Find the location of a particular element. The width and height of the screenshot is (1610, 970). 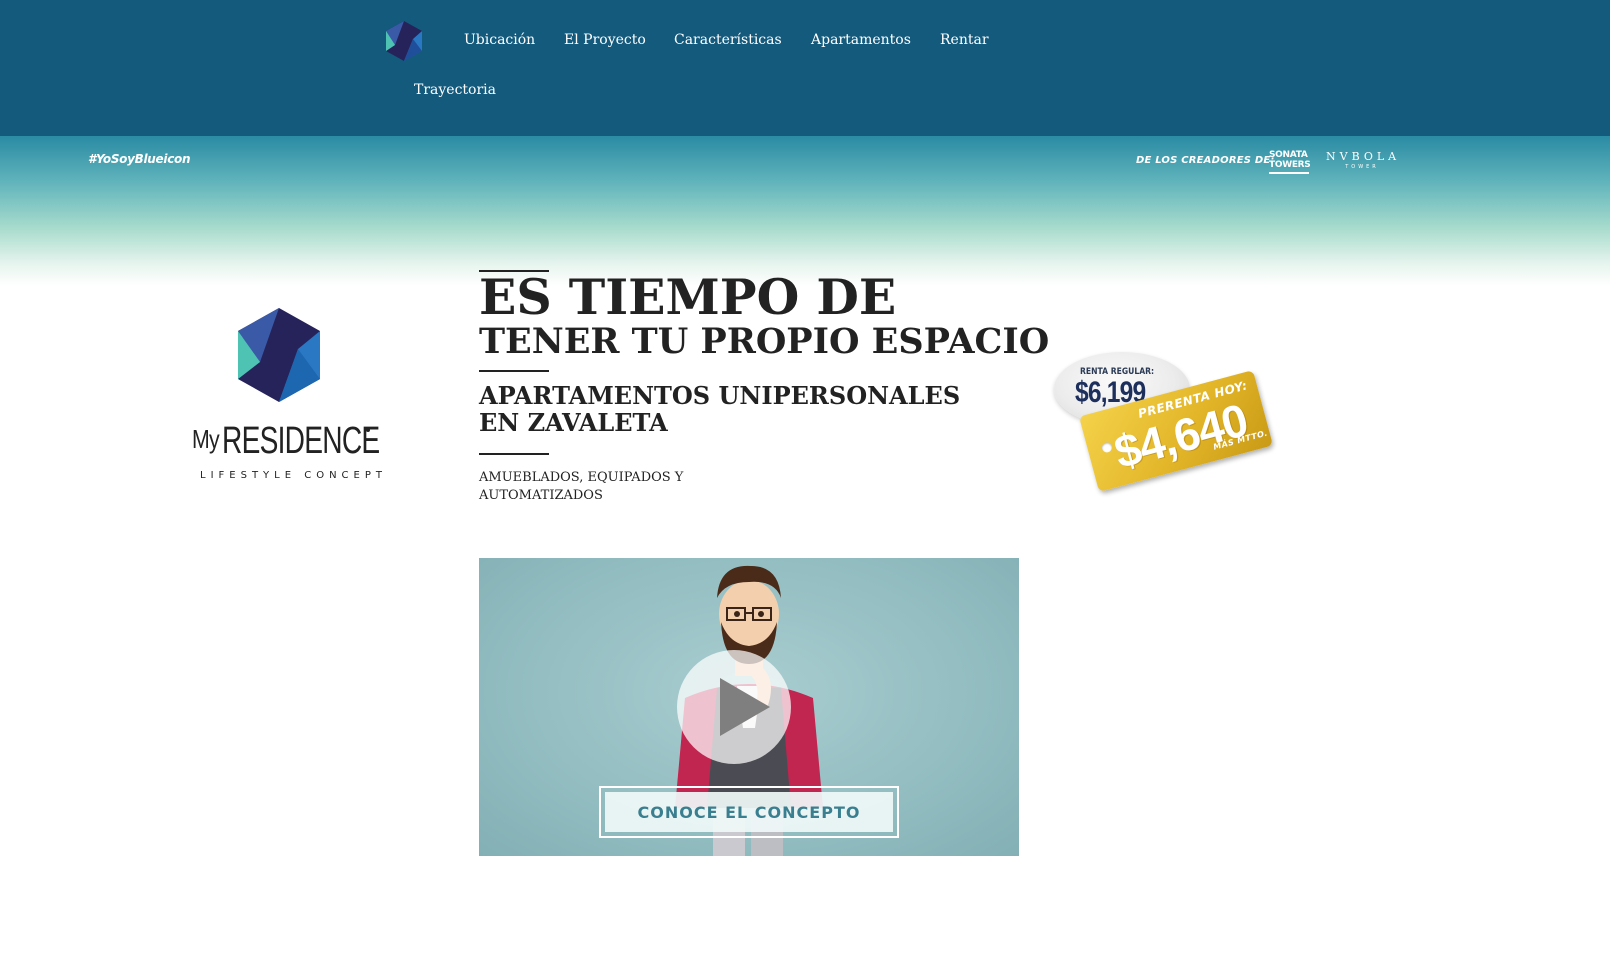

nvbola-tower-logo: NVBOLA TOWER is located at coordinates (1362, 160).